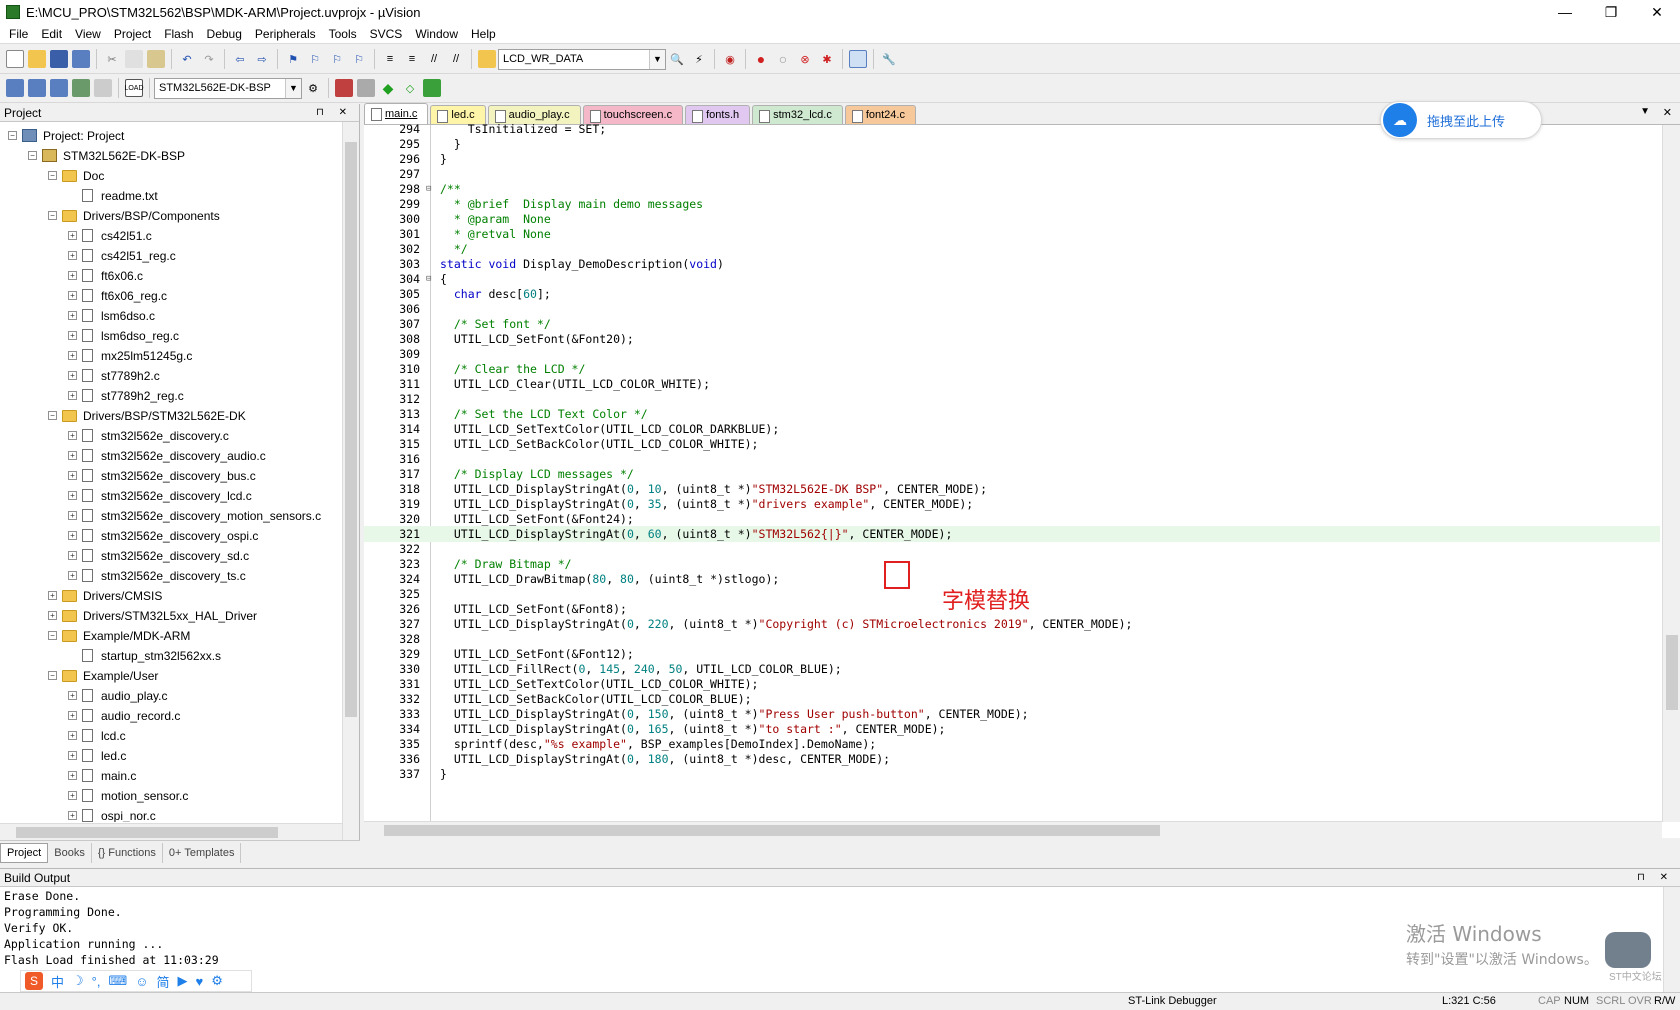  What do you see at coordinates (485, 34) in the screenshot?
I see `menu-help: Help` at bounding box center [485, 34].